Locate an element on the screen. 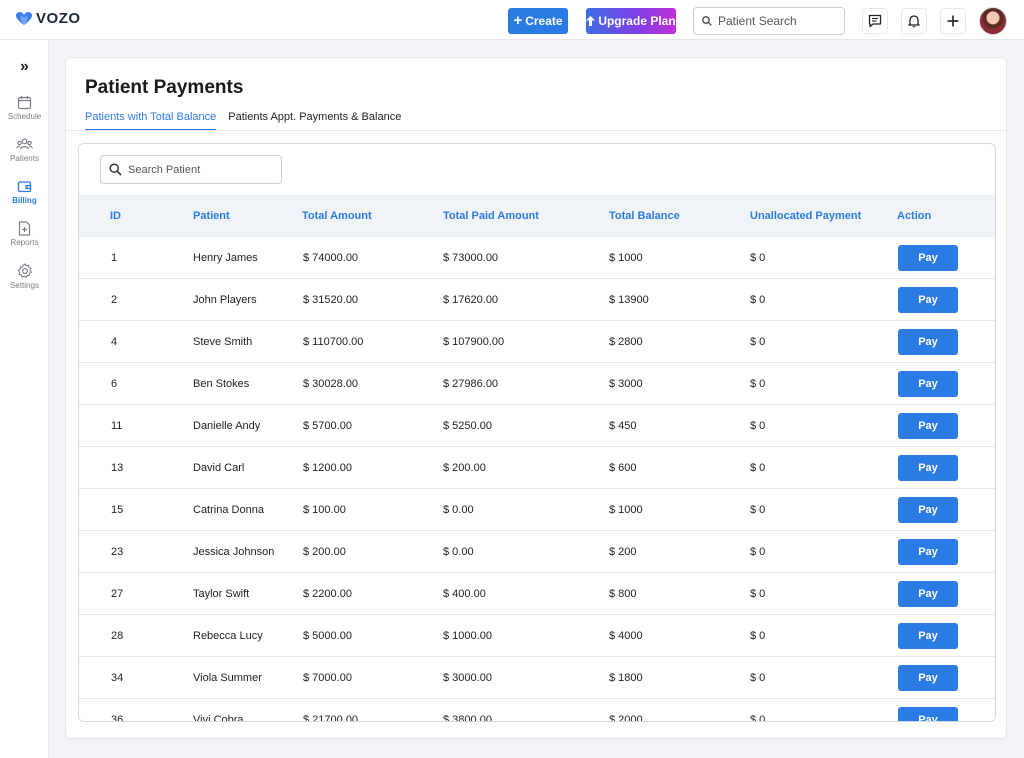 Image resolution: width=1024 pixels, height=758 pixels. cell-patient: Catrina Donna is located at coordinates (228, 510).